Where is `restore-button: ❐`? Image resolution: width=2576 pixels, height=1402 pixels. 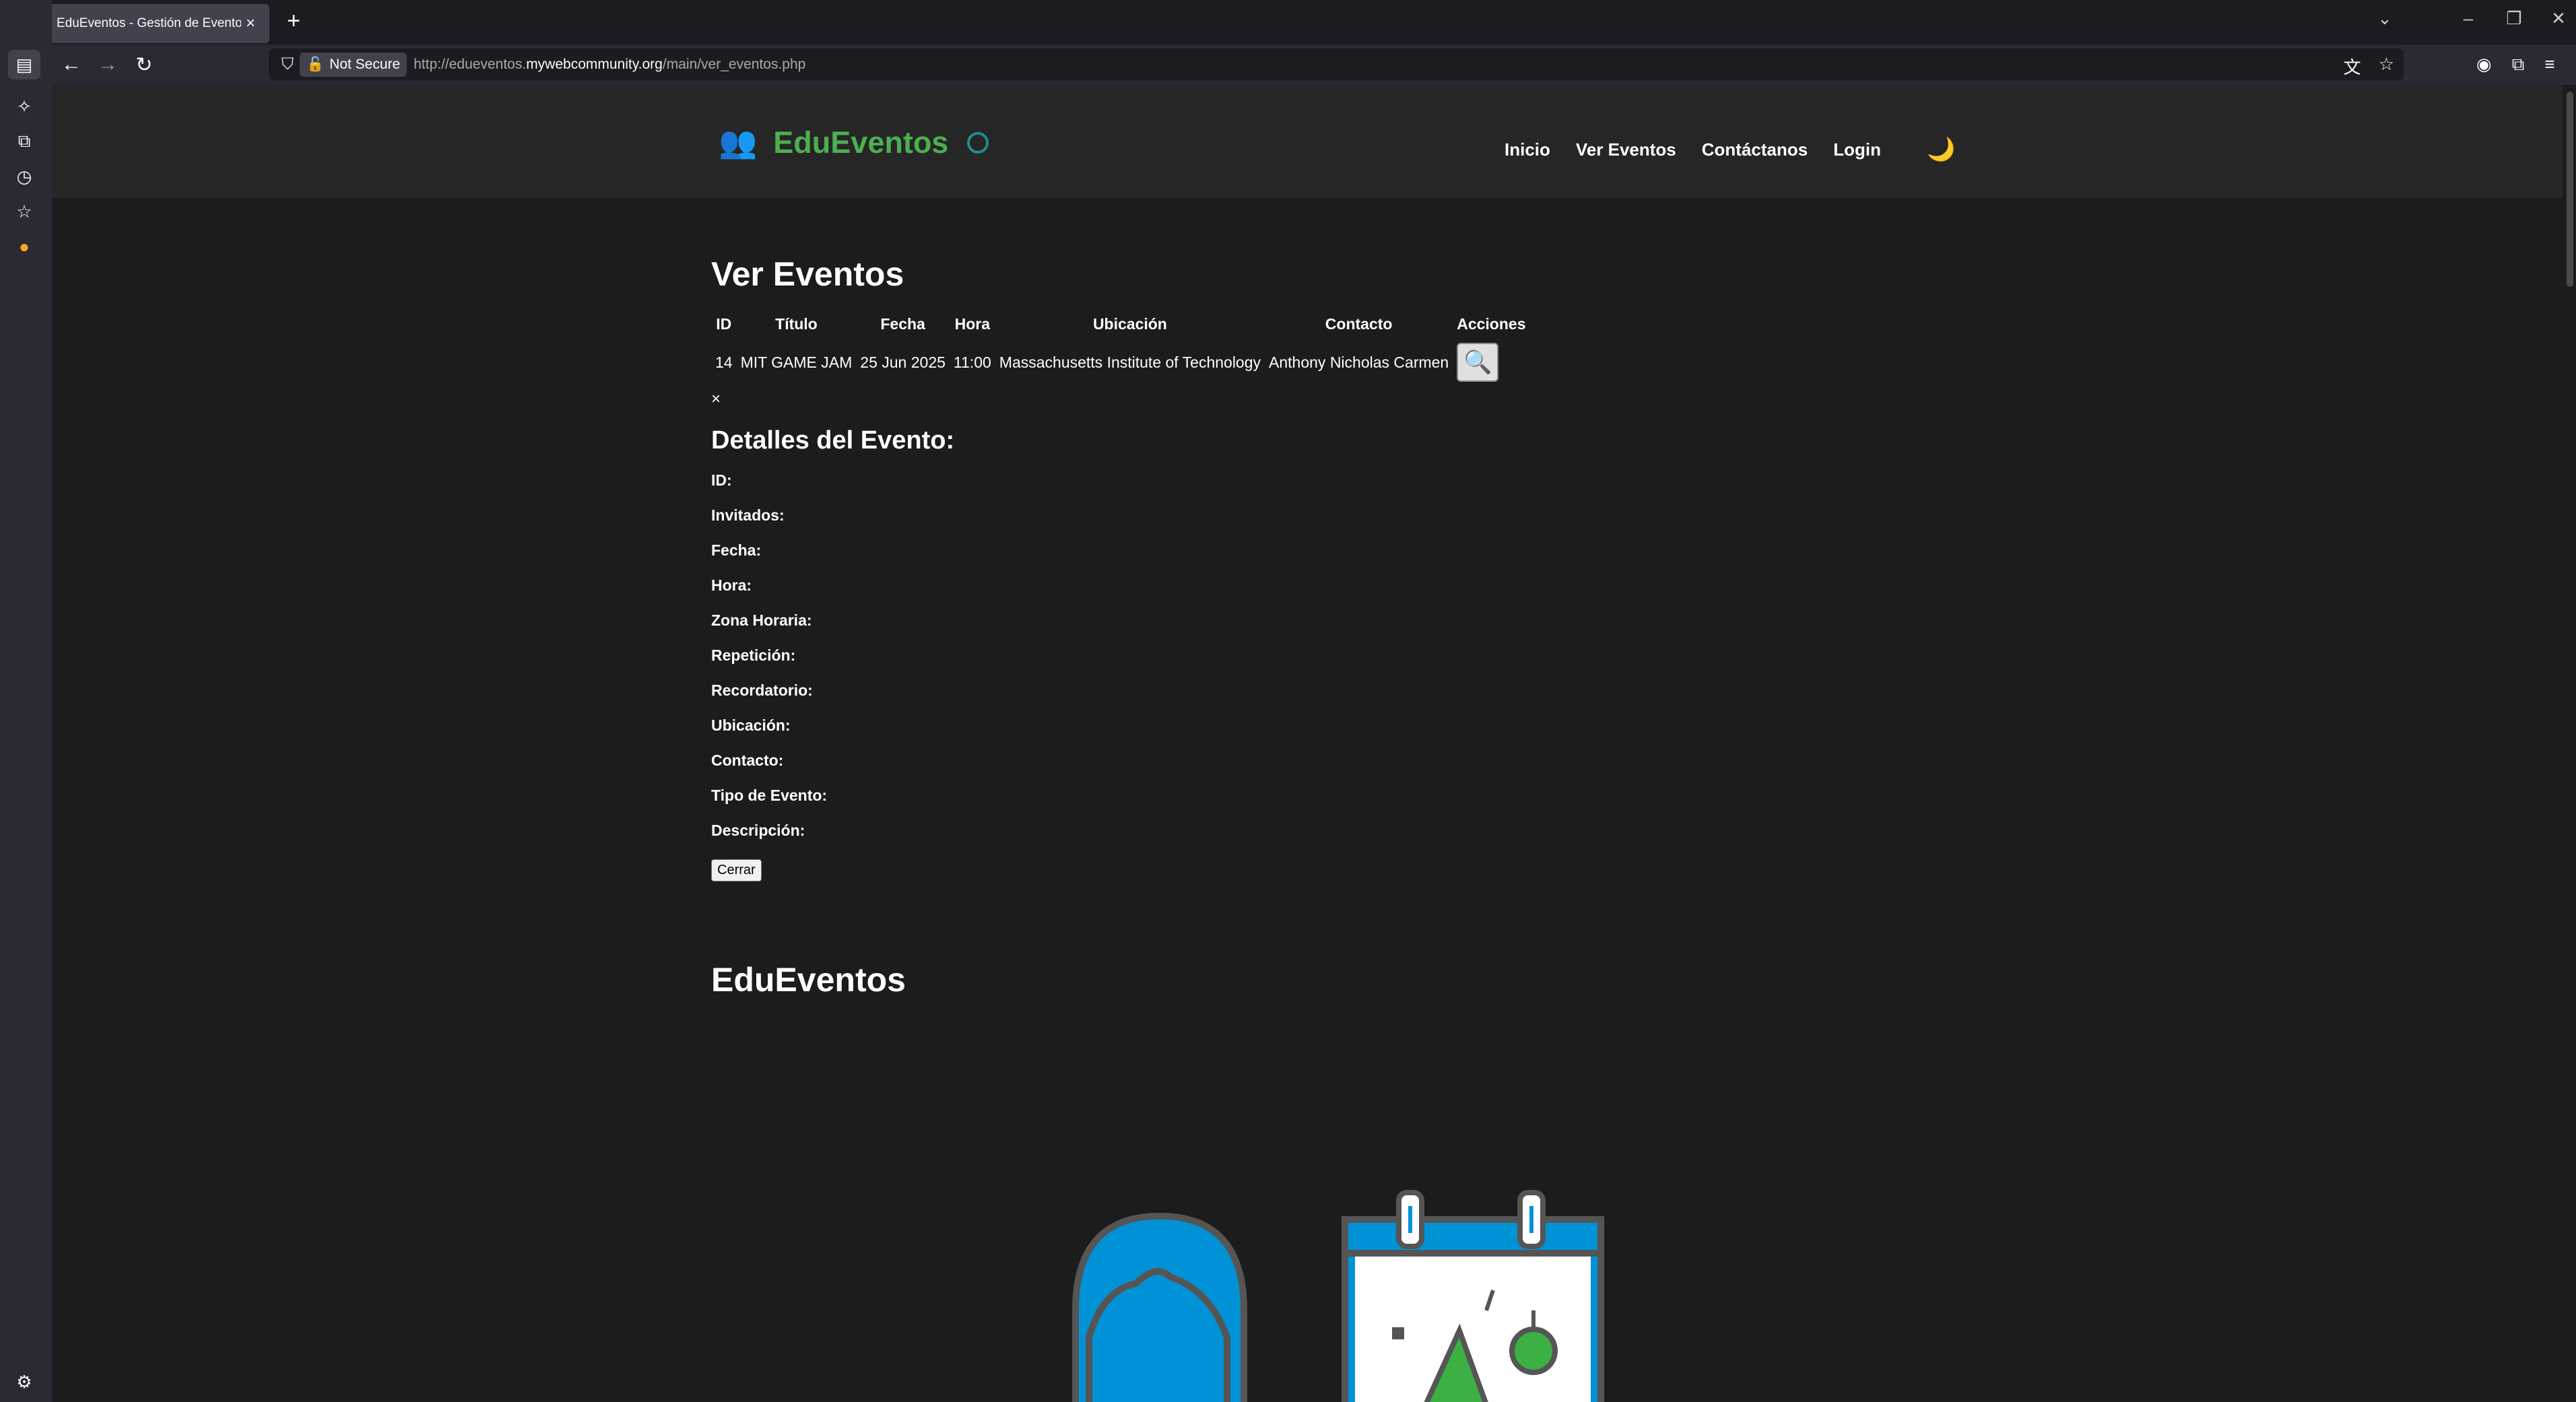
restore-button: ❐ is located at coordinates (2514, 18).